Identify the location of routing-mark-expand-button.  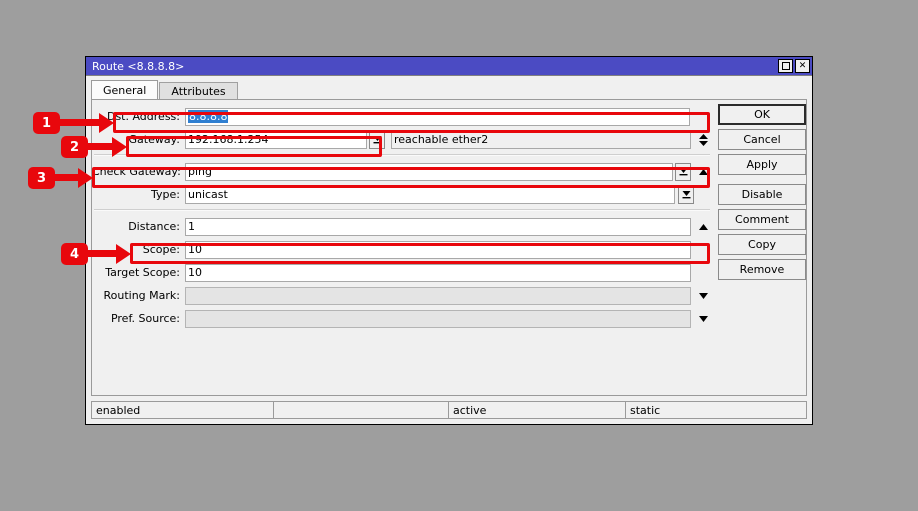
(703, 296).